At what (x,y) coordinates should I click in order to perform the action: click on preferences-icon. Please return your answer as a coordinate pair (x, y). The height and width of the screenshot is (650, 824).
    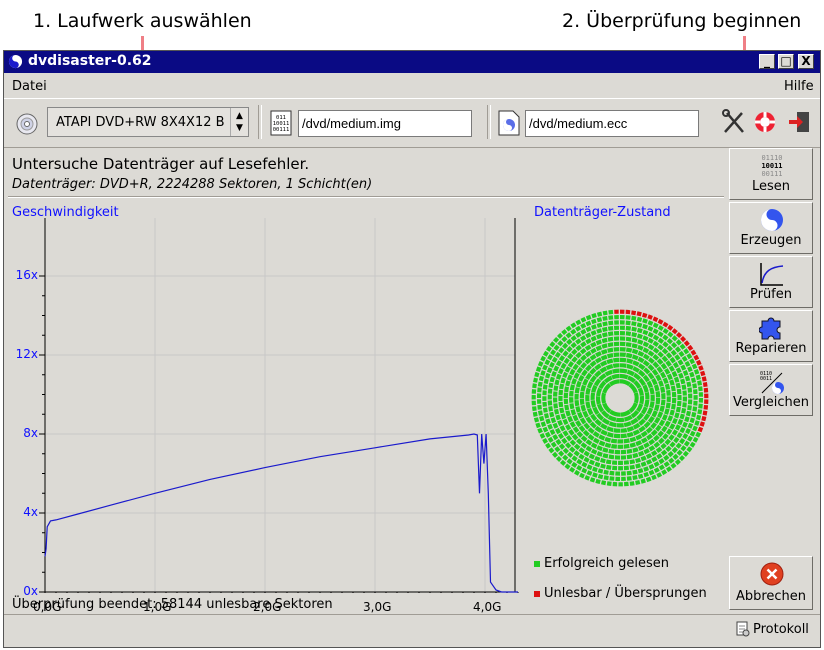
    Looking at the image, I should click on (734, 122).